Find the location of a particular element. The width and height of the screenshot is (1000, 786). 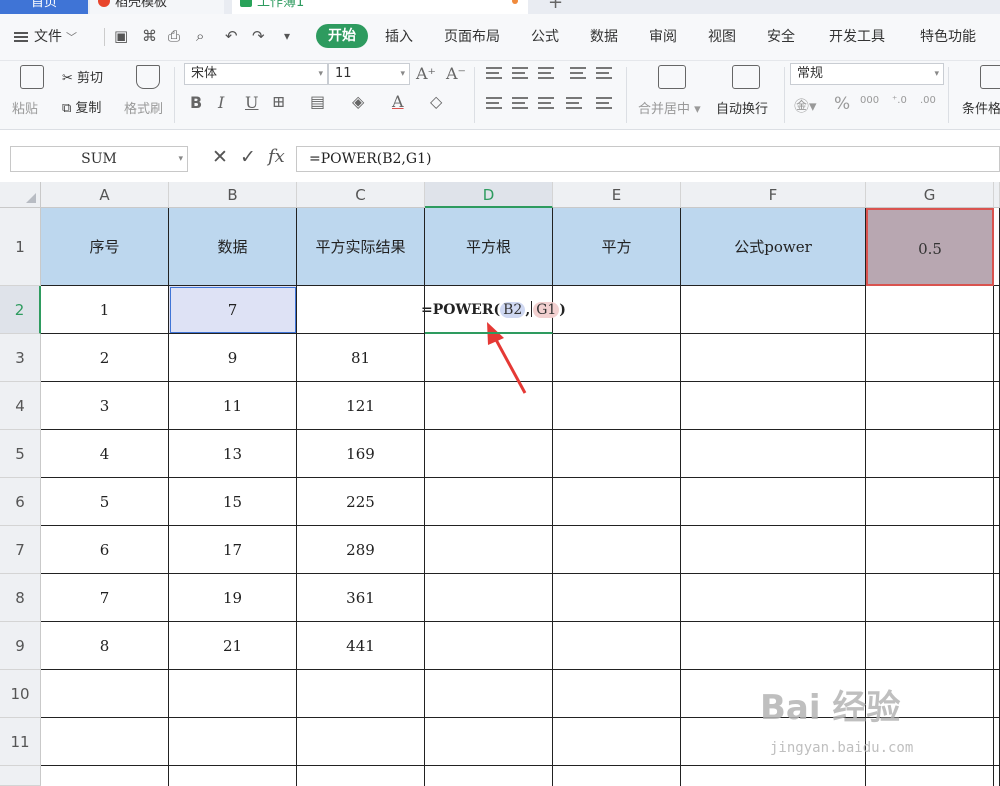

cell-d2: =POWER(B2, G1) is located at coordinates (493, 310).